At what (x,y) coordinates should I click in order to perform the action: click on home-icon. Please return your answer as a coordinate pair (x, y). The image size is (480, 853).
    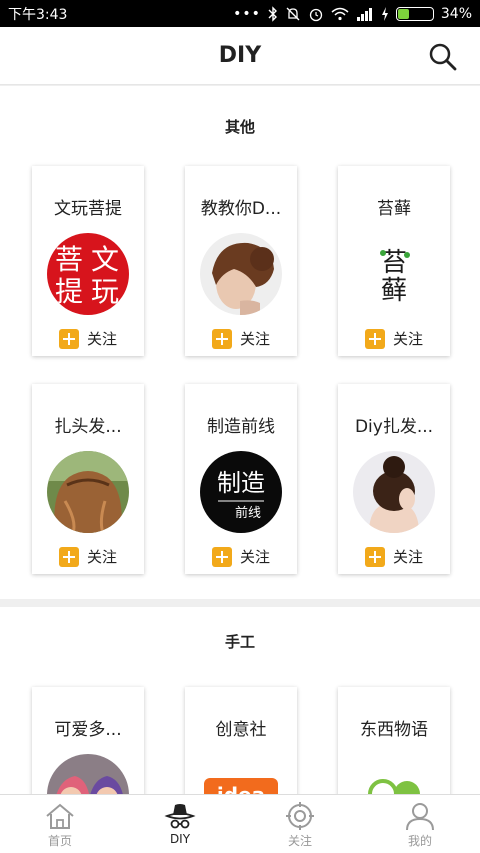
    Looking at the image, I should click on (60, 816).